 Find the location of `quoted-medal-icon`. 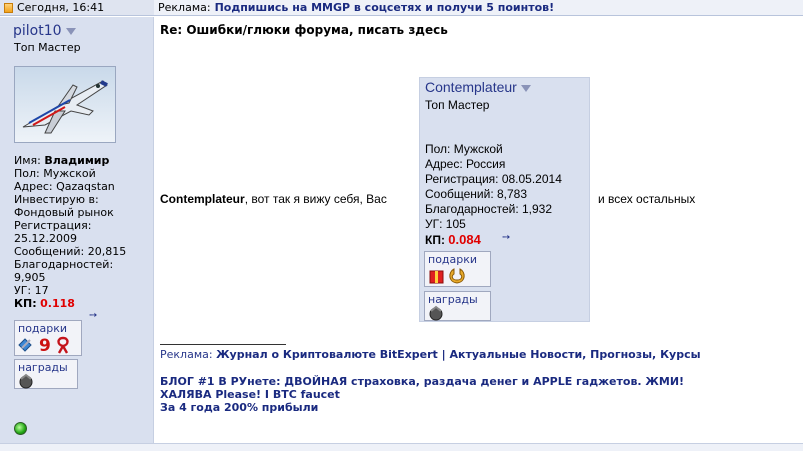

quoted-medal-icon is located at coordinates (436, 313).